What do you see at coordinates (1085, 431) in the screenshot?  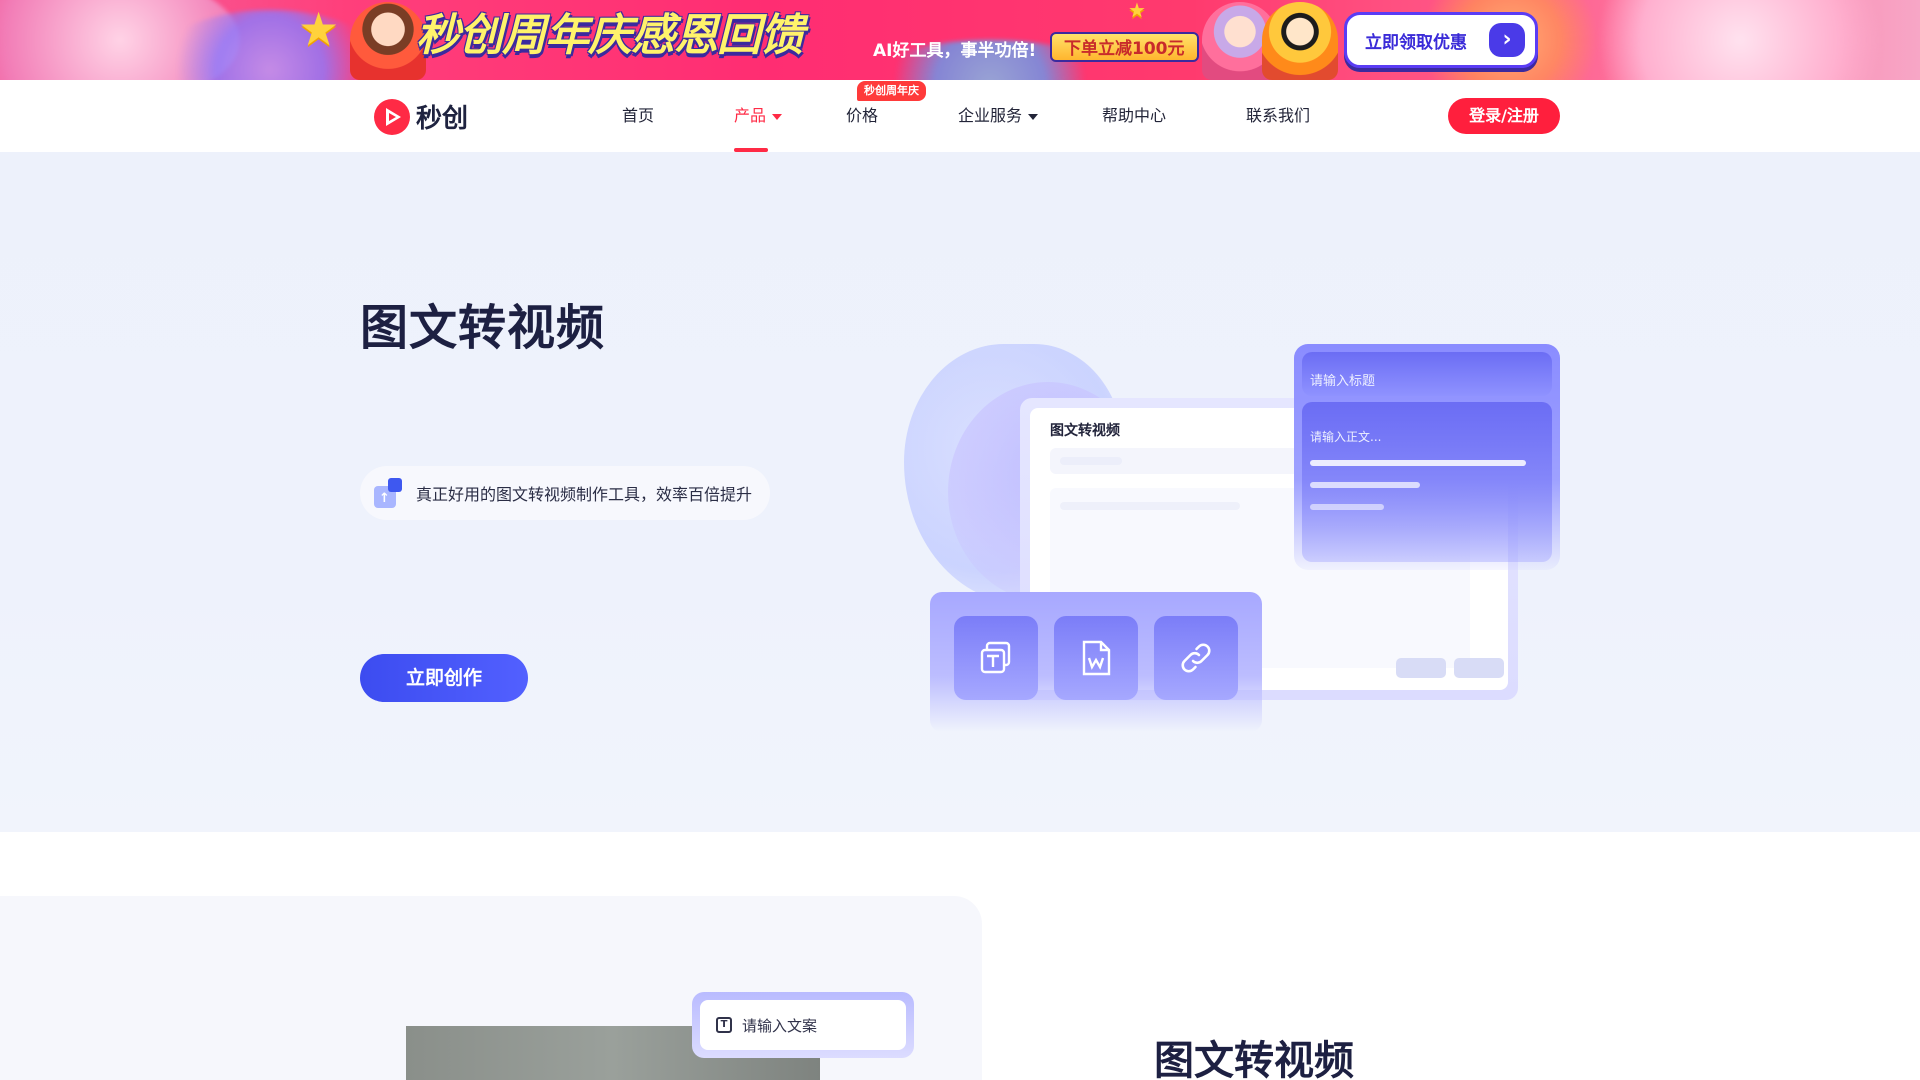 I see `editor-window-title: 图文转视频` at bounding box center [1085, 431].